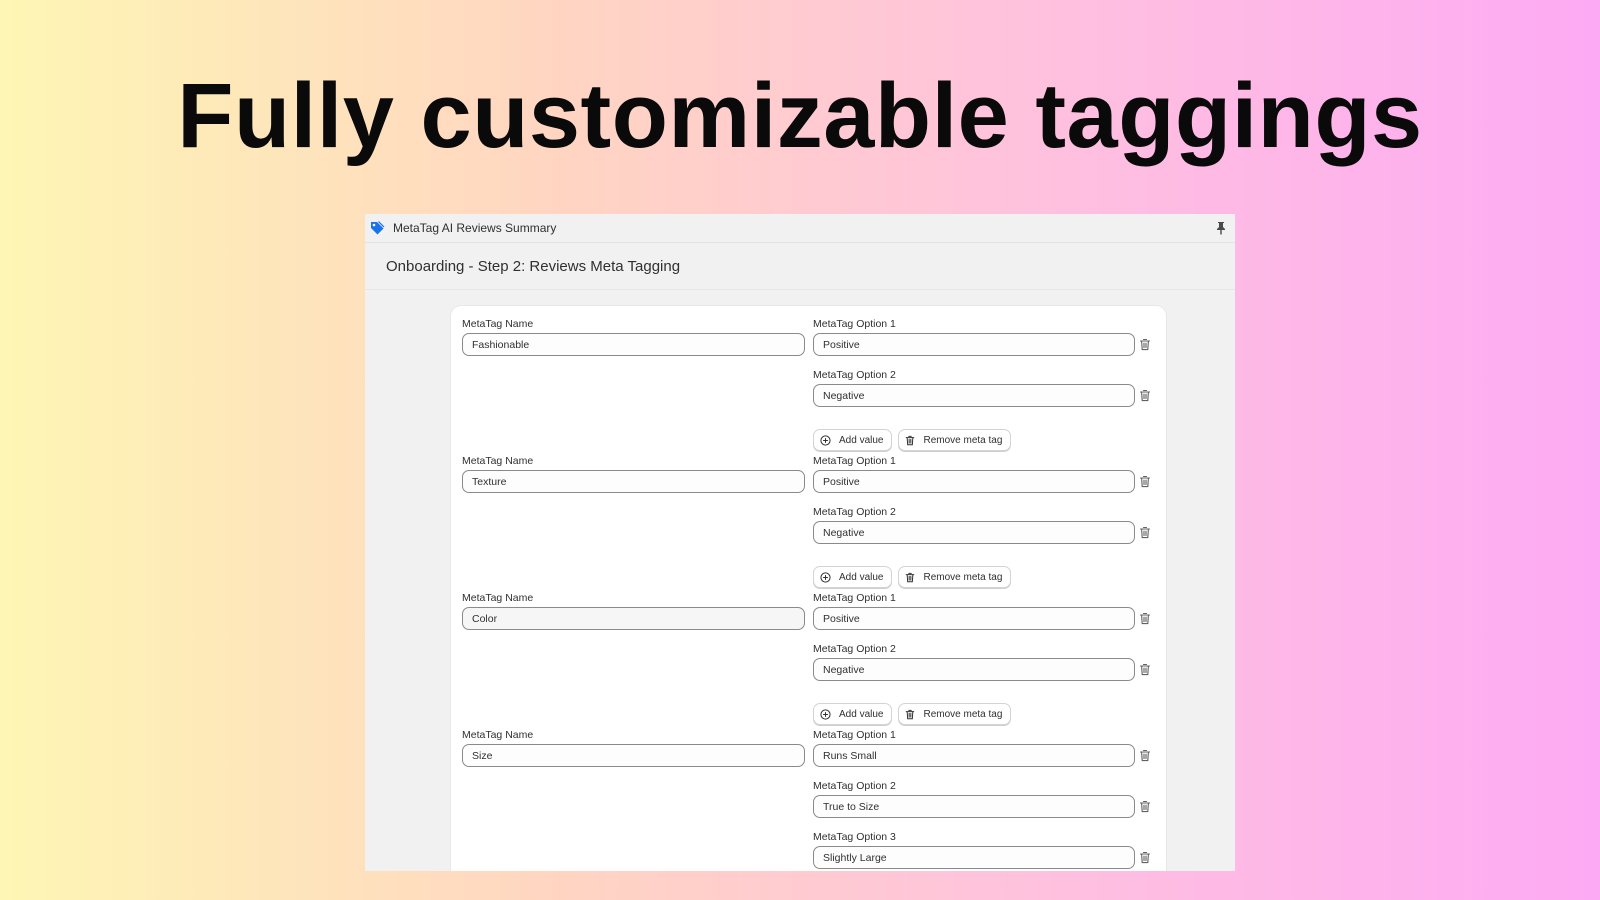  I want to click on metatag-option-input: Slightly Large, so click(974, 857).